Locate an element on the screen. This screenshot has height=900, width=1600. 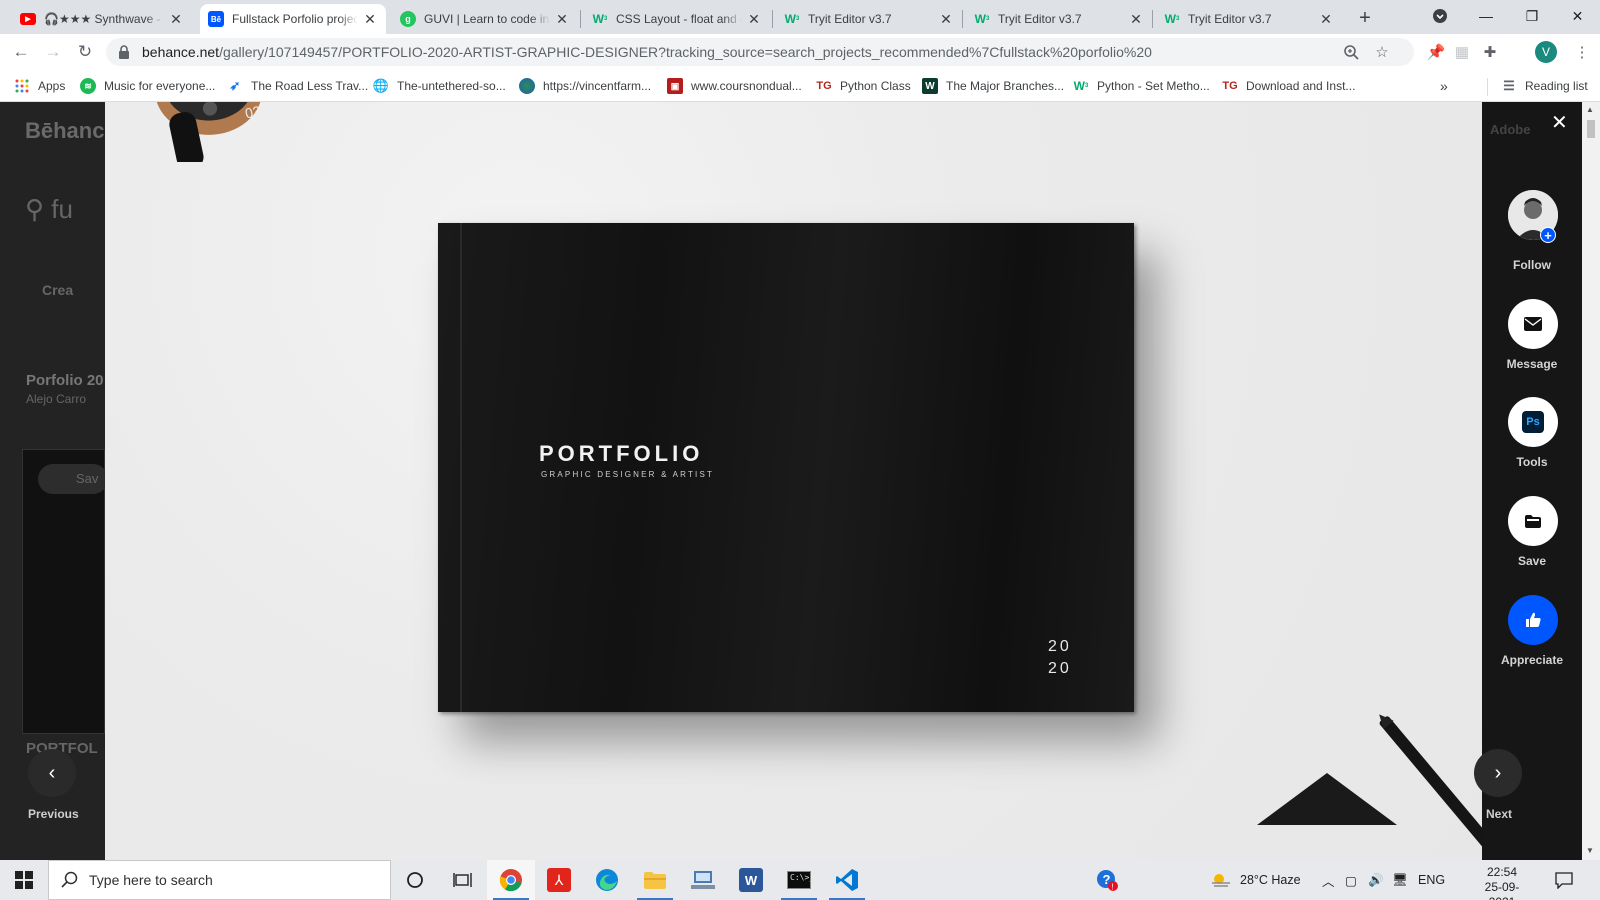
extensions-button: ✚ is located at coordinates (1490, 52).